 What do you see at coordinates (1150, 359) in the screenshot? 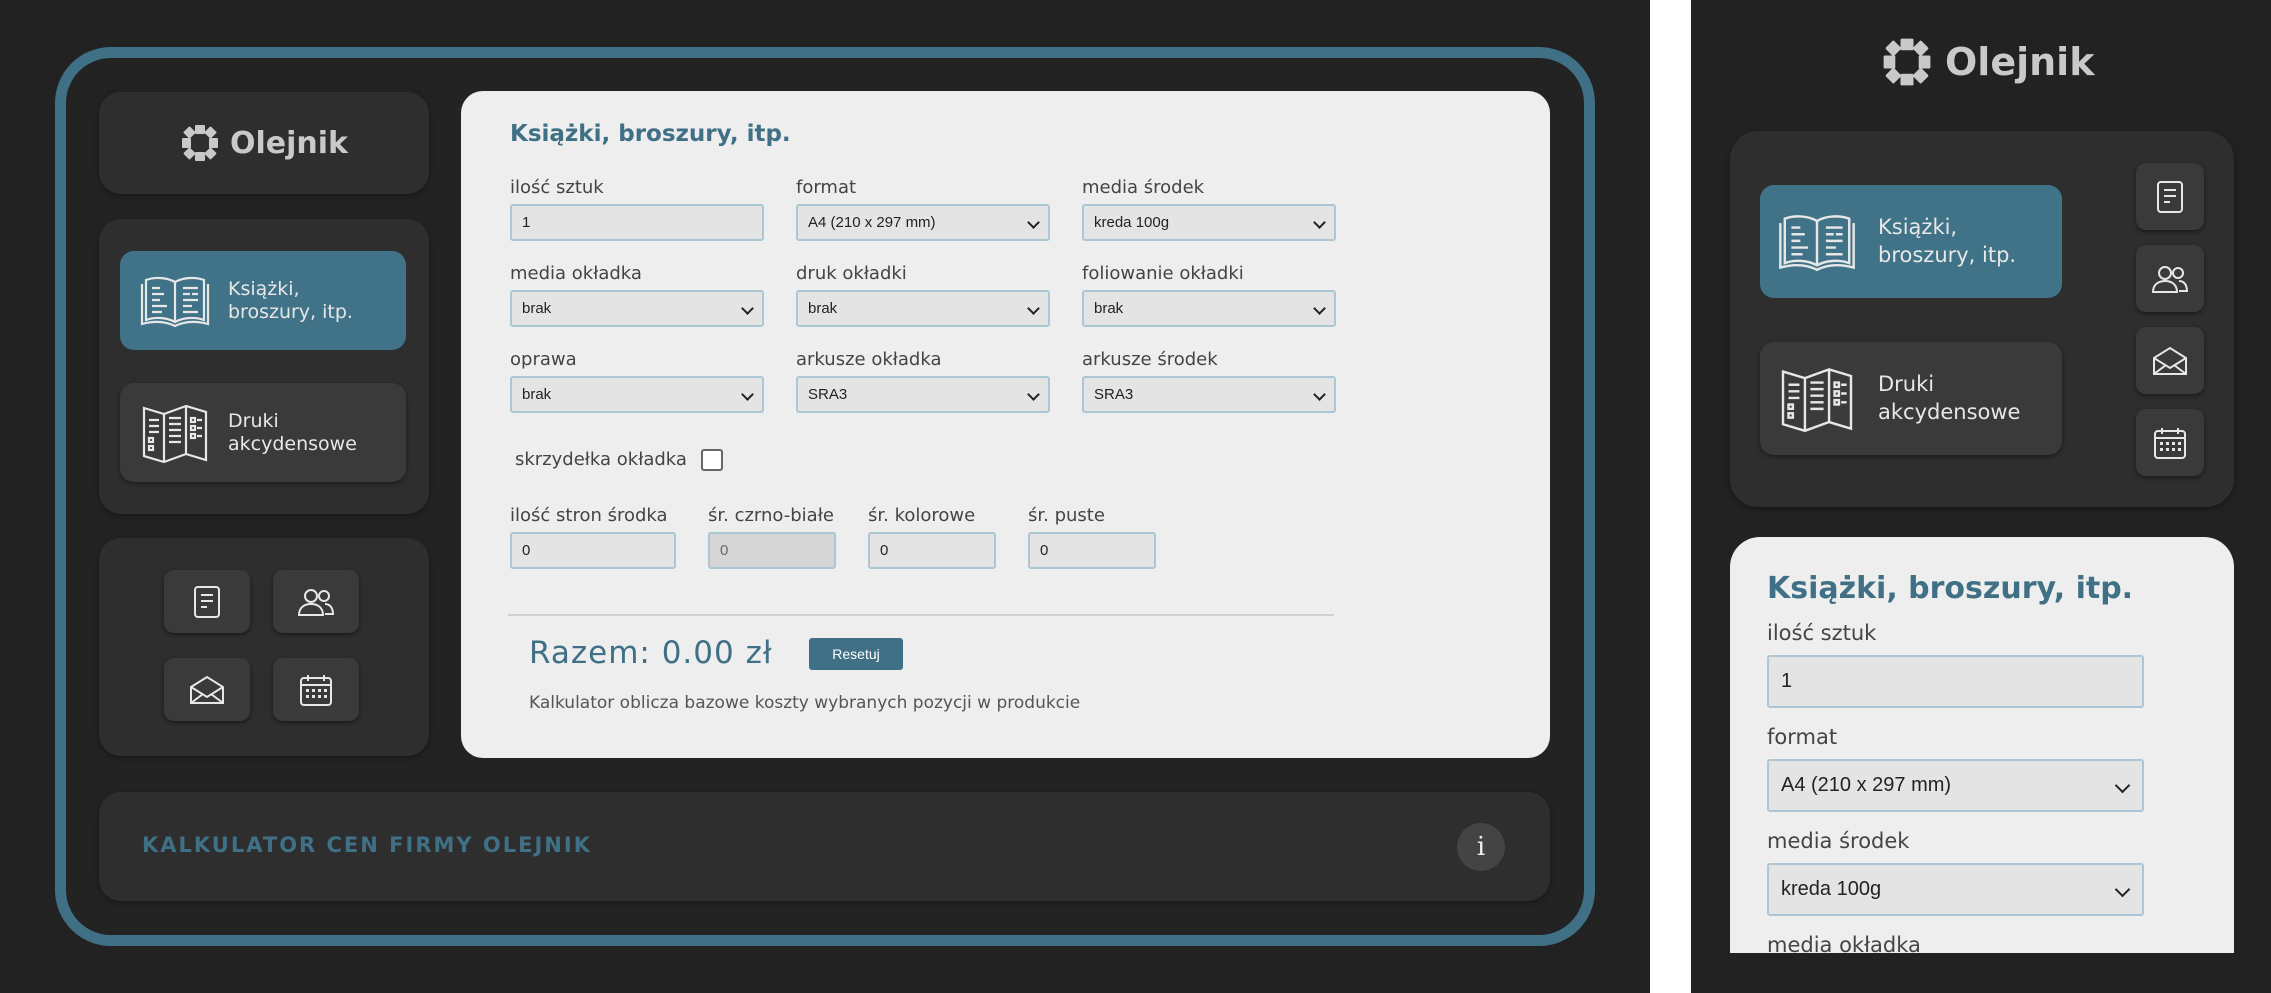
I see `inner-sheets-label: arkusze środek` at bounding box center [1150, 359].